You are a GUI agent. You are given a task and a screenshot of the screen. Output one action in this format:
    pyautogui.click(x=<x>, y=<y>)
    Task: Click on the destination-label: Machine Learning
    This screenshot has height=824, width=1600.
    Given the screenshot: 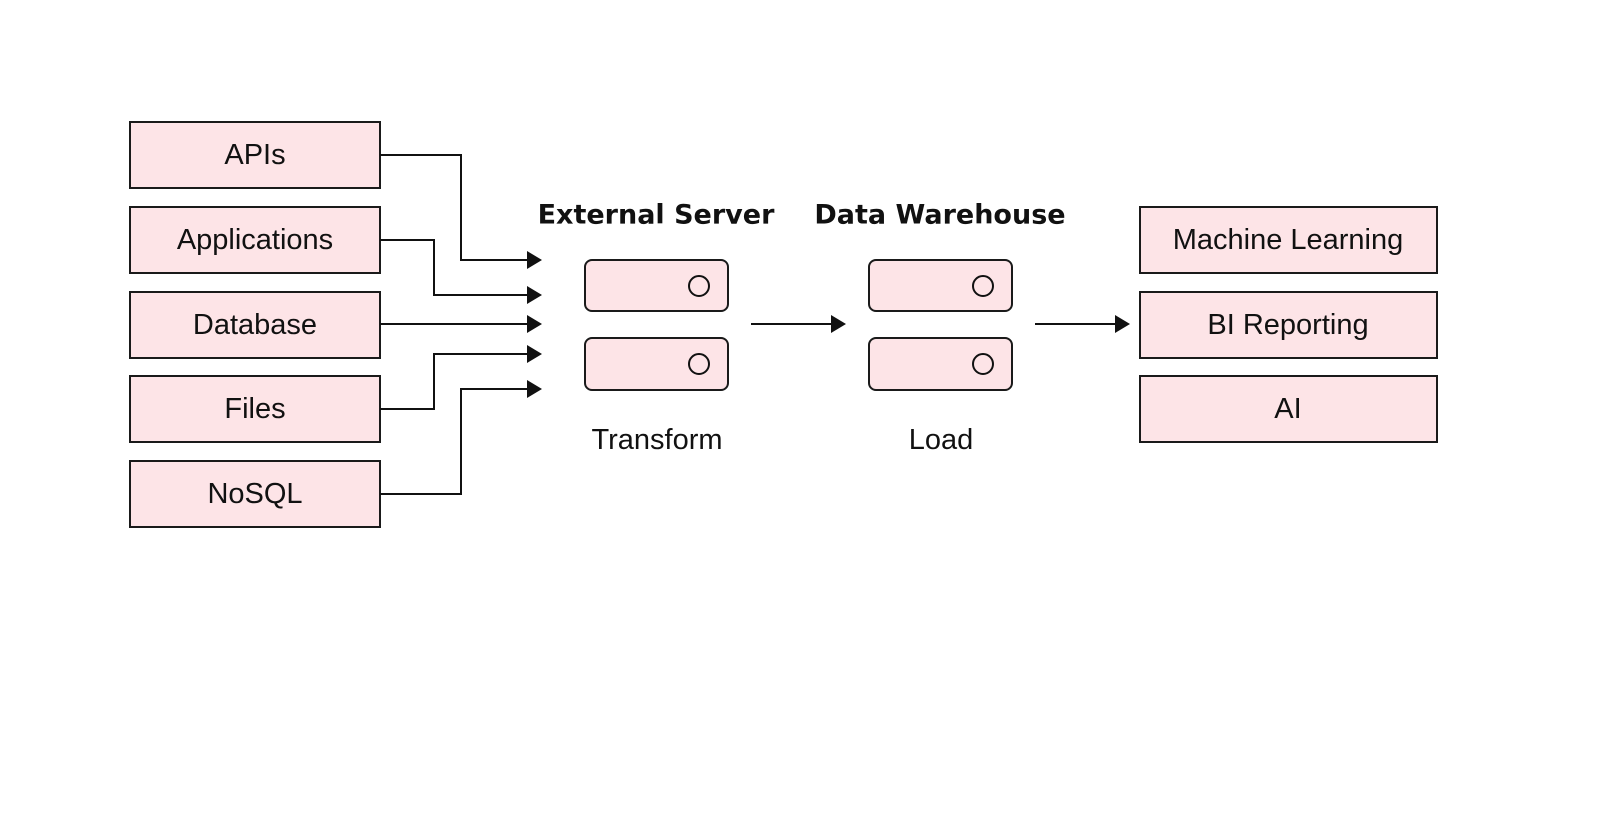 What is the action you would take?
    pyautogui.click(x=1288, y=240)
    